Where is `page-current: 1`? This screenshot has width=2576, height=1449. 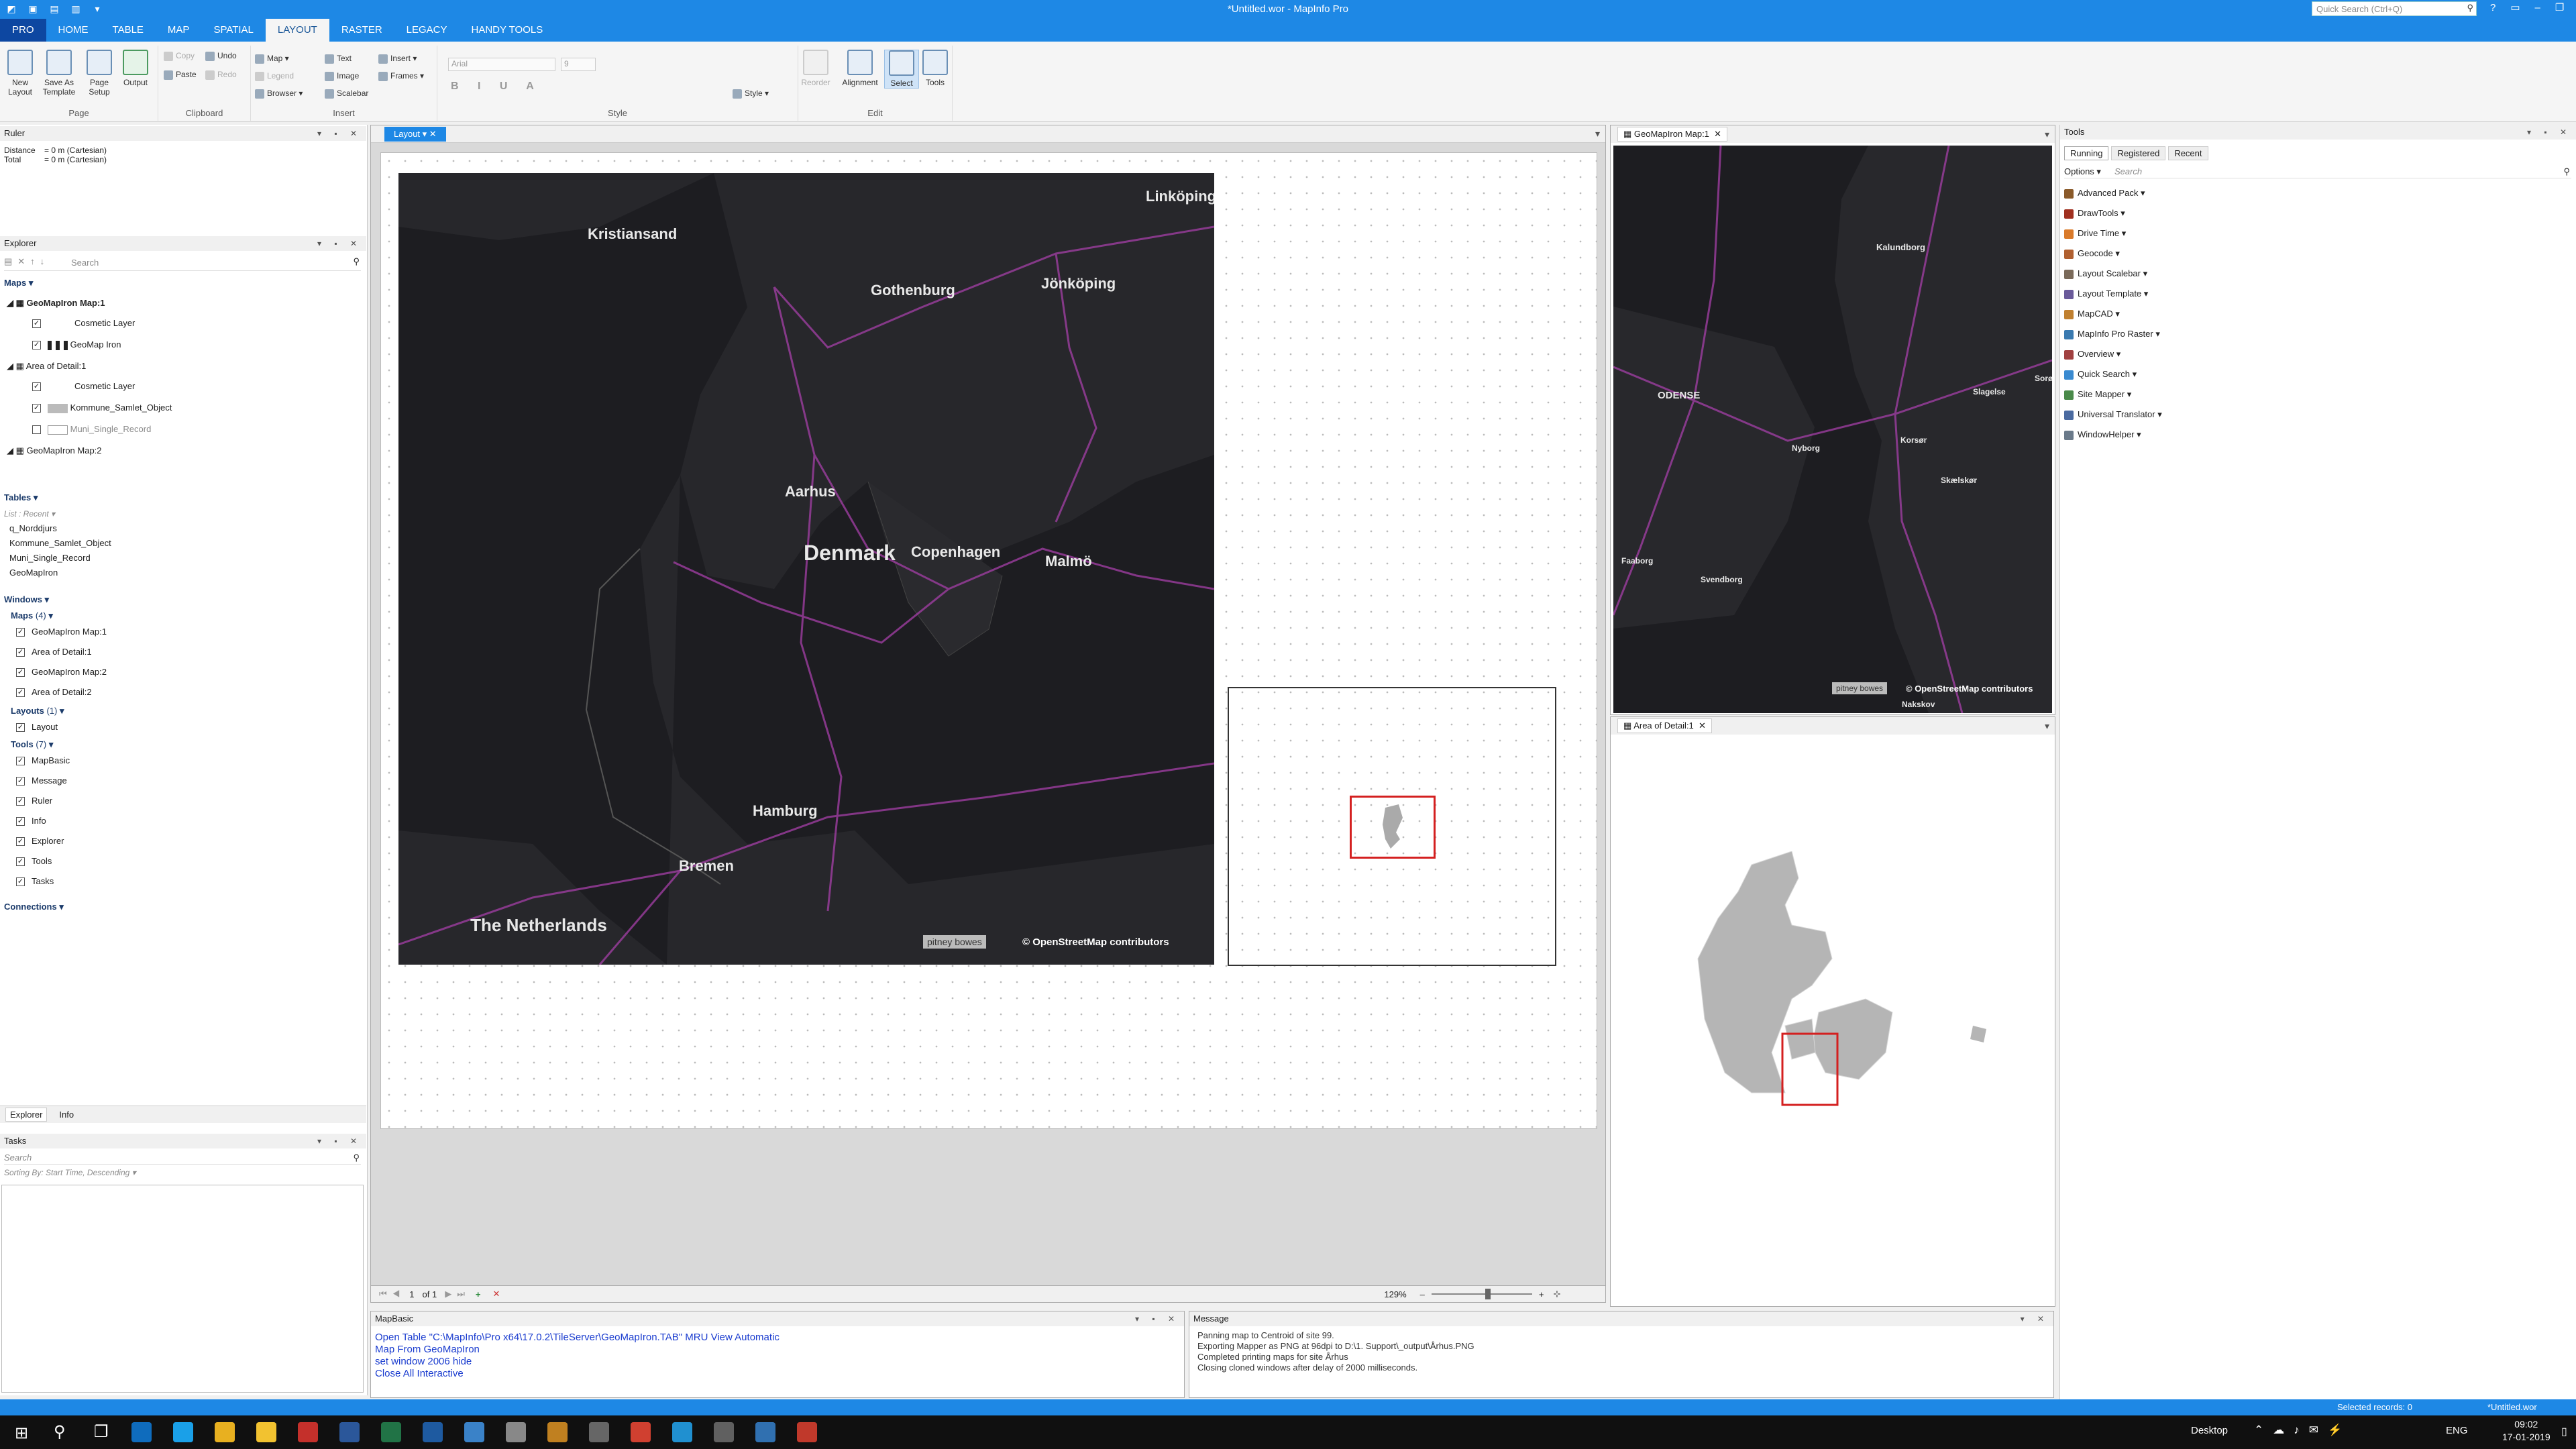 page-current: 1 is located at coordinates (411, 1294).